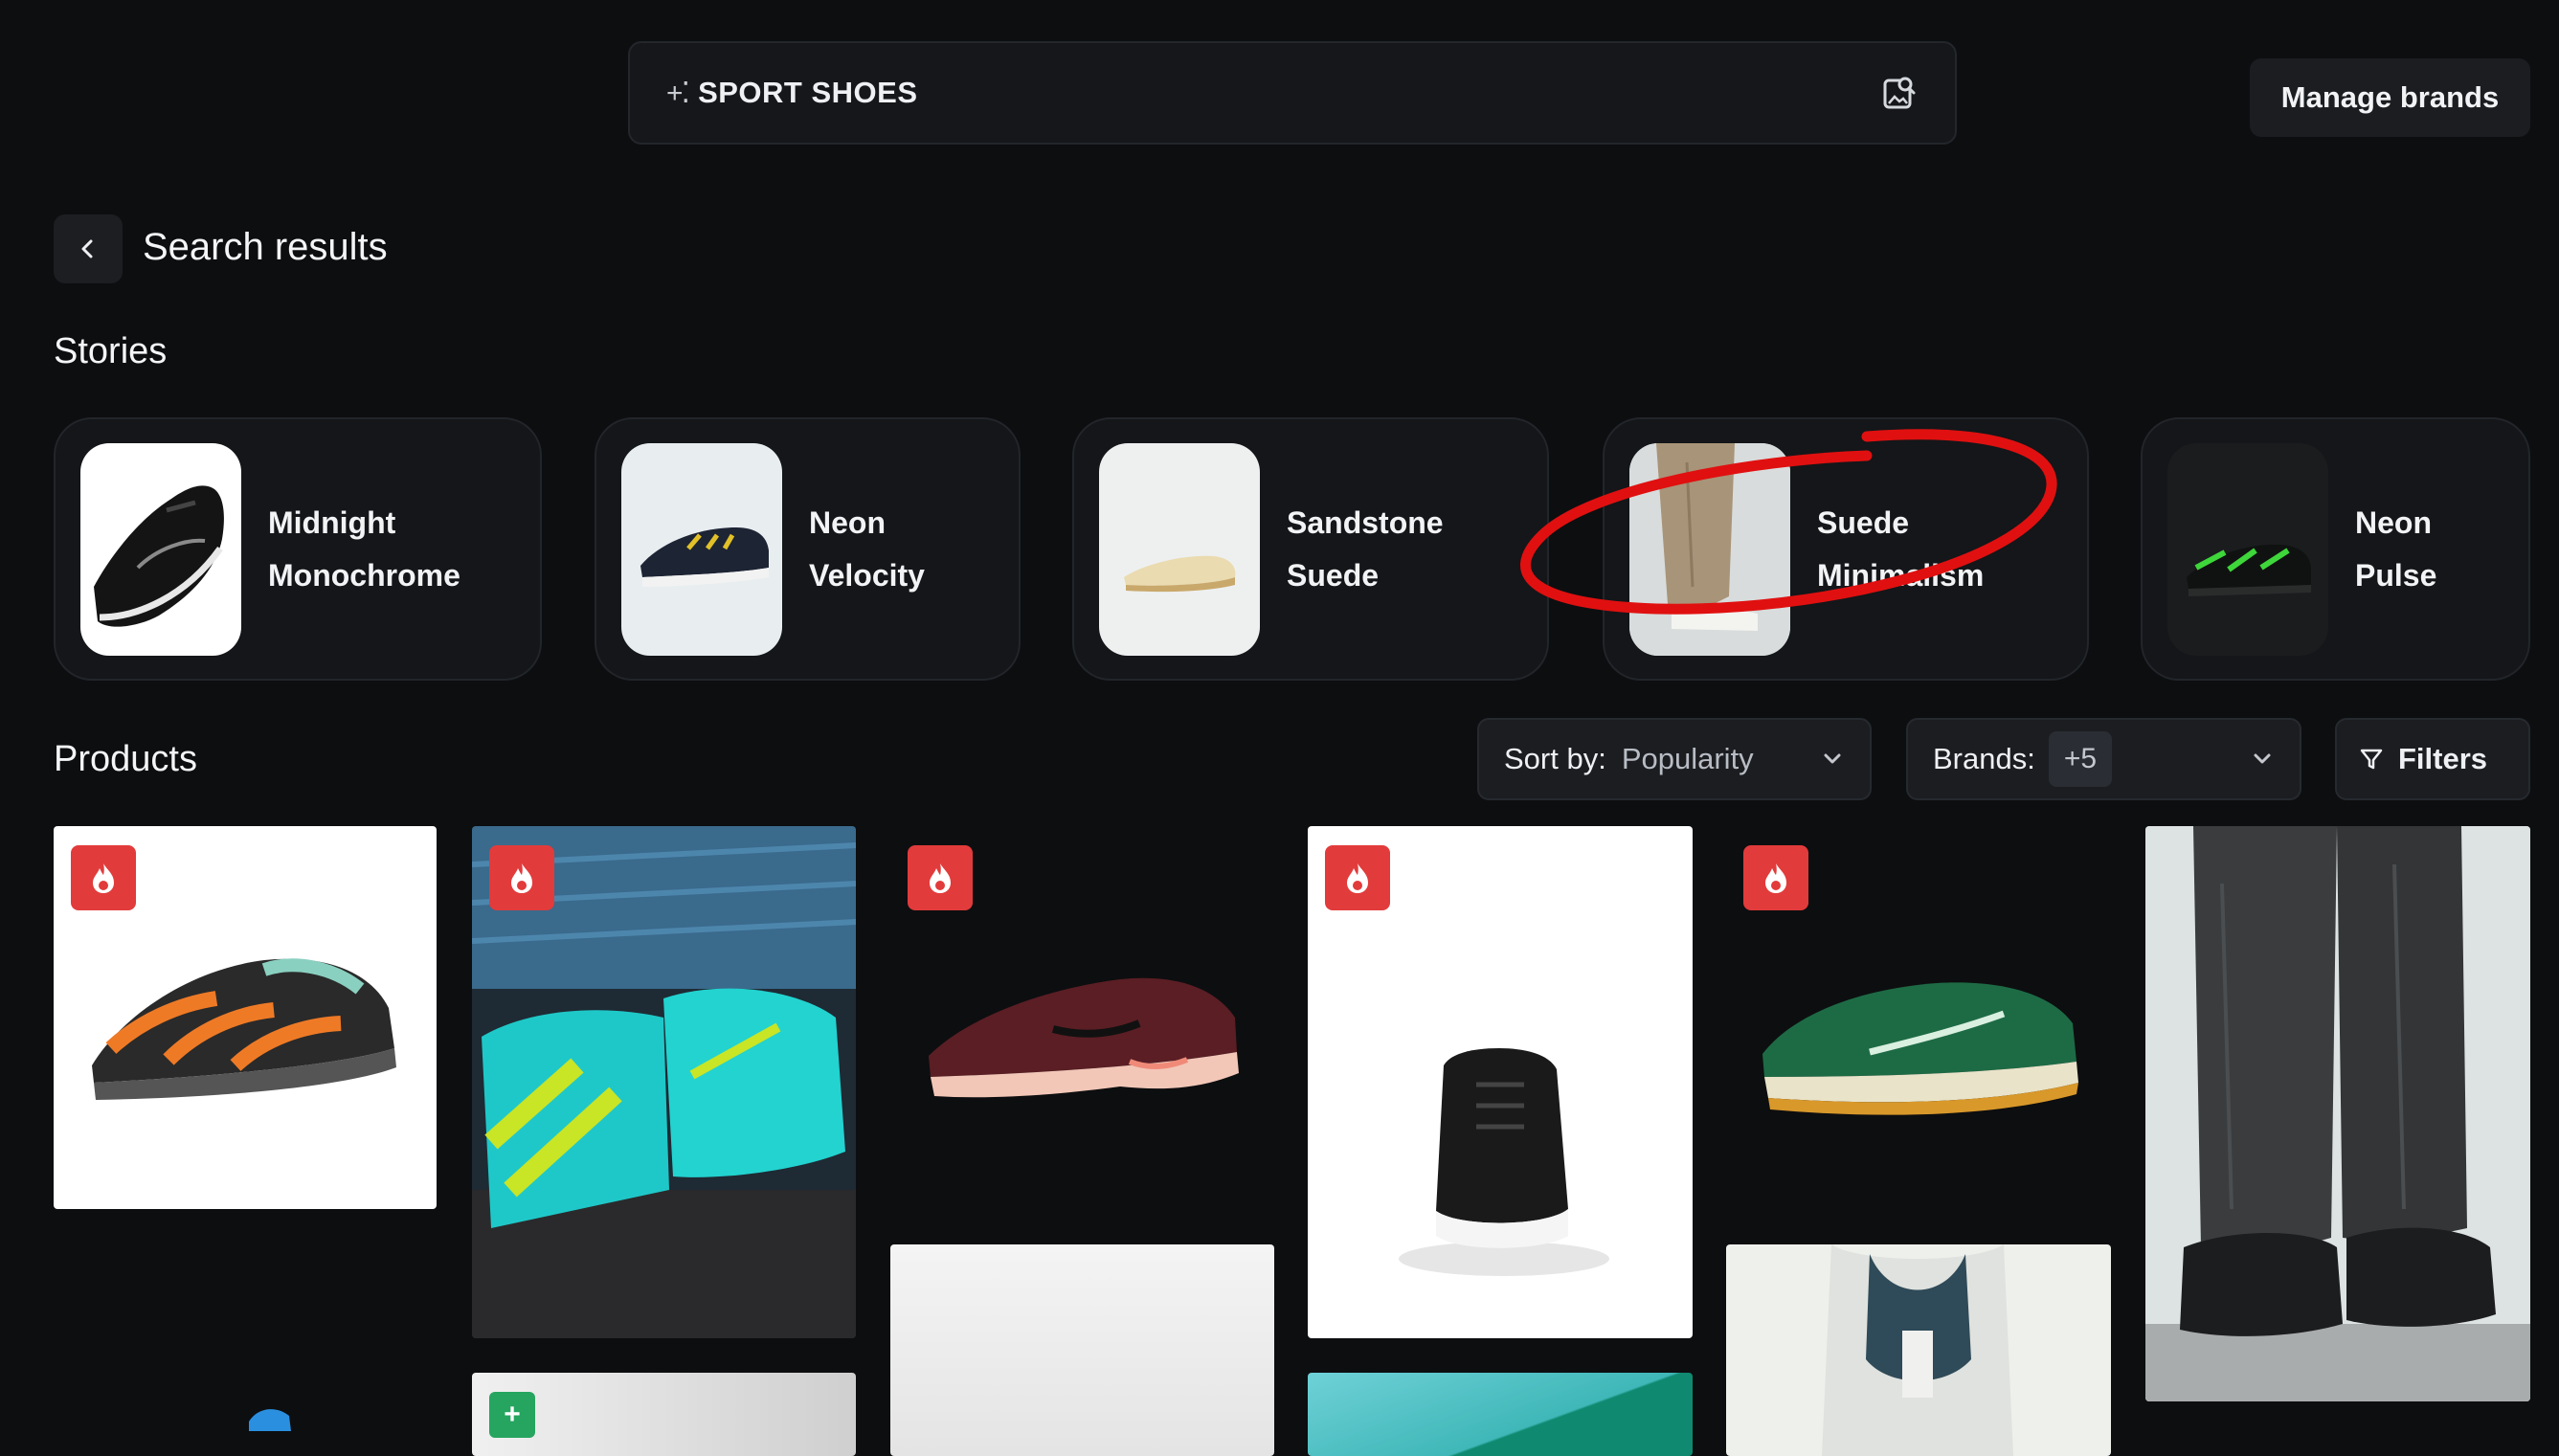 The width and height of the screenshot is (2559, 1456). Describe the element at coordinates (1292, 93) in the screenshot. I see `search-bar: +⁚ SPORT SHOES` at that location.